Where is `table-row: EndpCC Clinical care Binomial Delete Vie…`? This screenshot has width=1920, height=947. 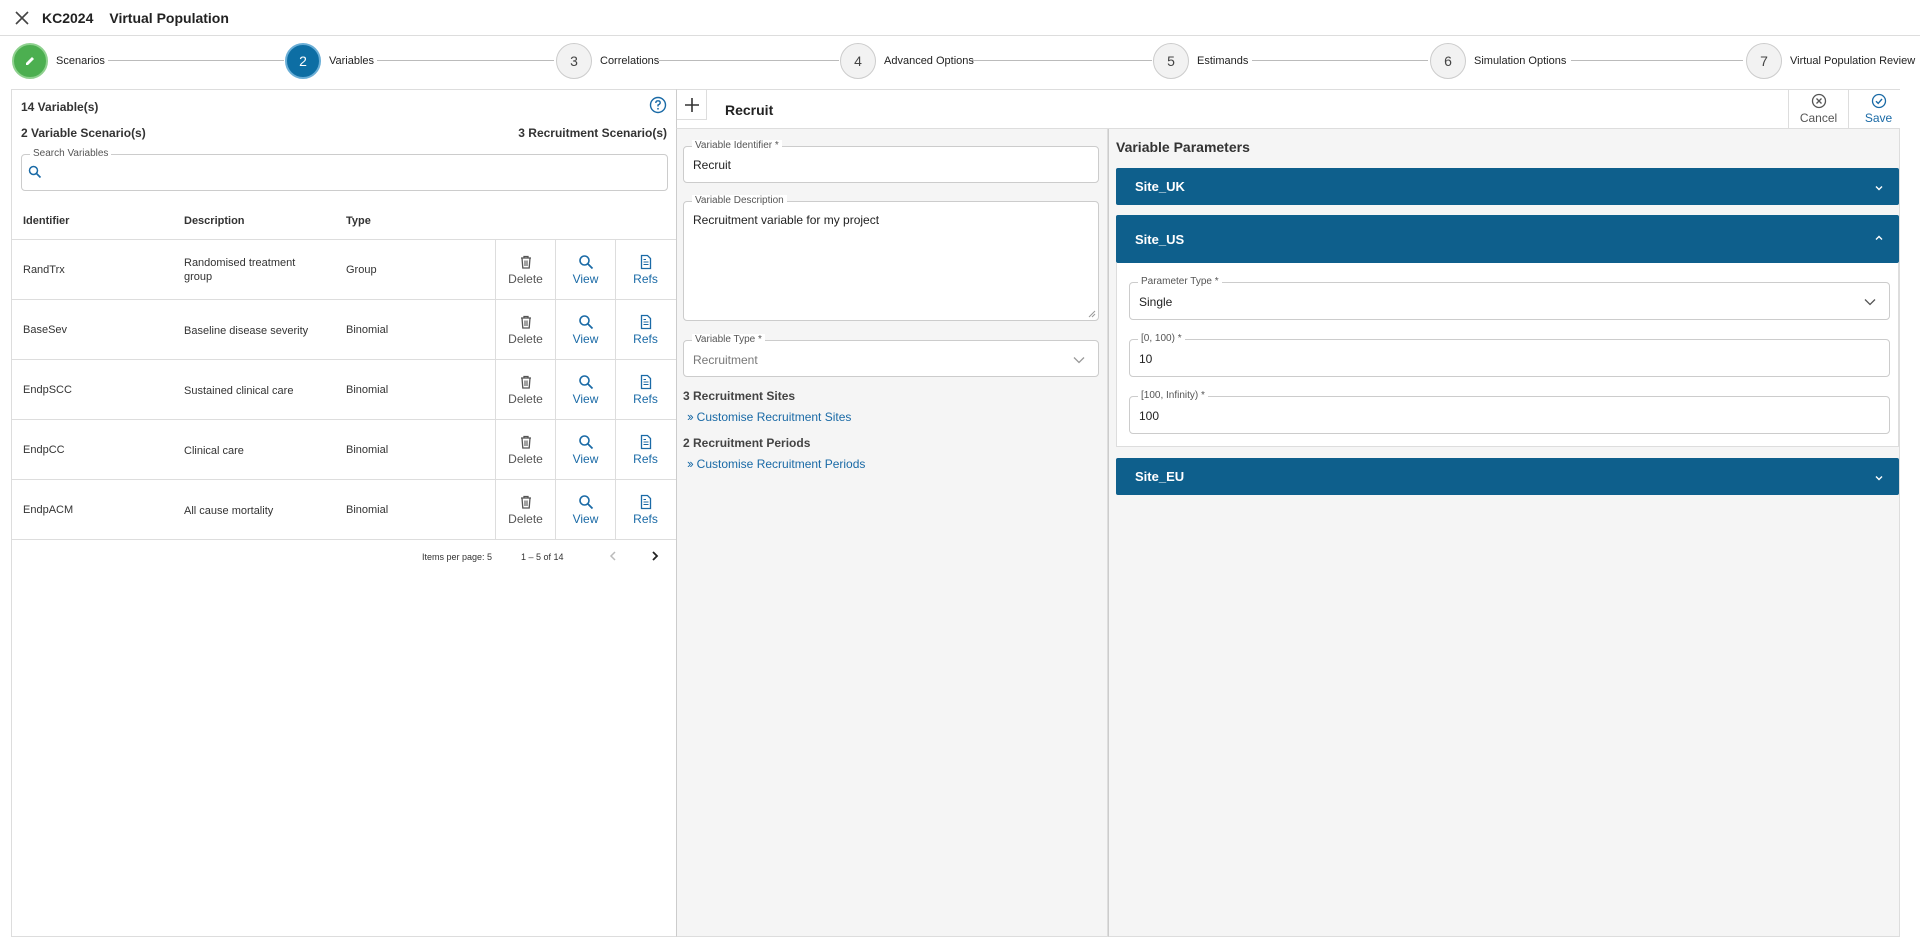 table-row: EndpCC Clinical care Binomial Delete Vie… is located at coordinates (344, 450).